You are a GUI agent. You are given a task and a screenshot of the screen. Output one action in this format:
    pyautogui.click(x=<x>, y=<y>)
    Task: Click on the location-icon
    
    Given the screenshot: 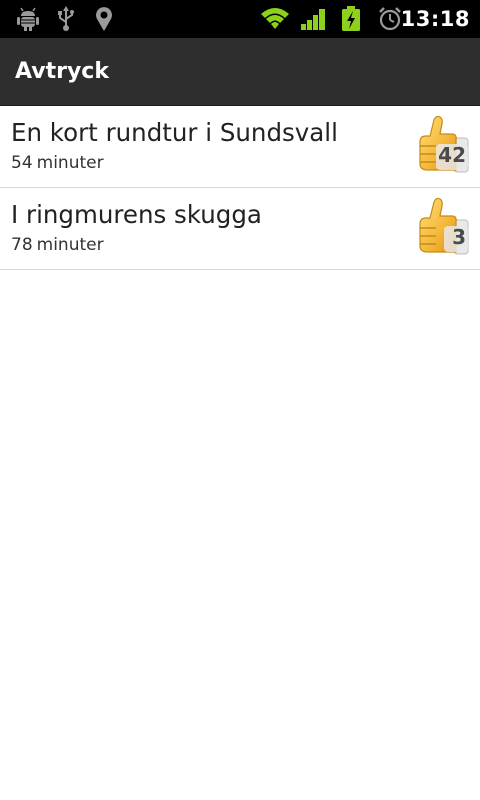 What is the action you would take?
    pyautogui.click(x=104, y=19)
    